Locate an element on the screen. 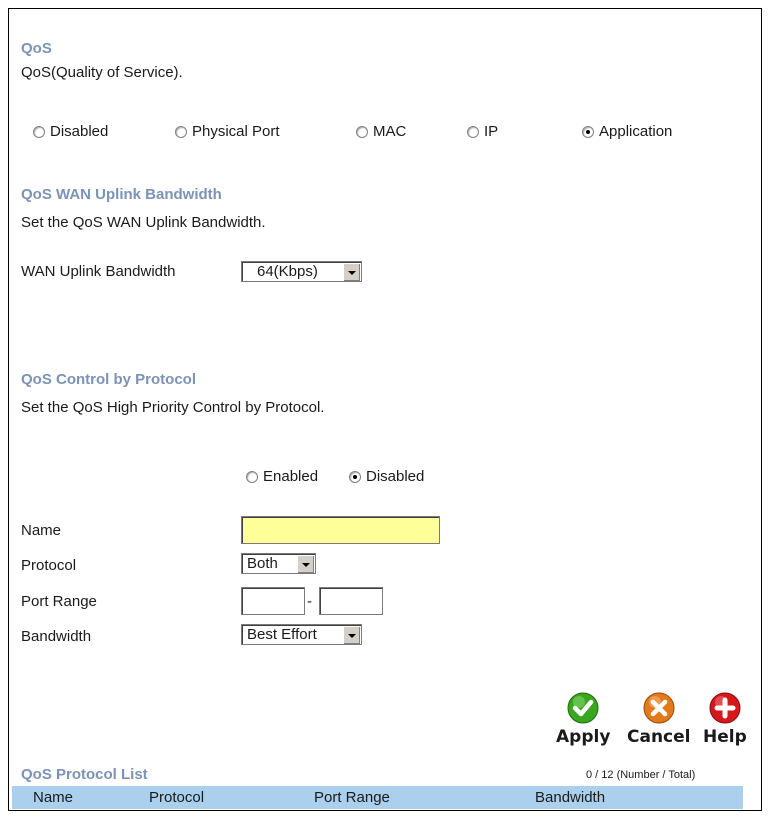 Image resolution: width=773 pixels, height=827 pixels. radio-mode-mac: MAC is located at coordinates (381, 131).